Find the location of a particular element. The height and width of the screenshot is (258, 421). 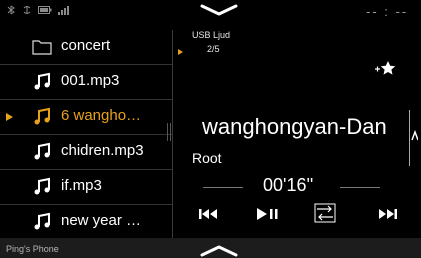

elapsed-time: 00'16'' is located at coordinates (288, 185).